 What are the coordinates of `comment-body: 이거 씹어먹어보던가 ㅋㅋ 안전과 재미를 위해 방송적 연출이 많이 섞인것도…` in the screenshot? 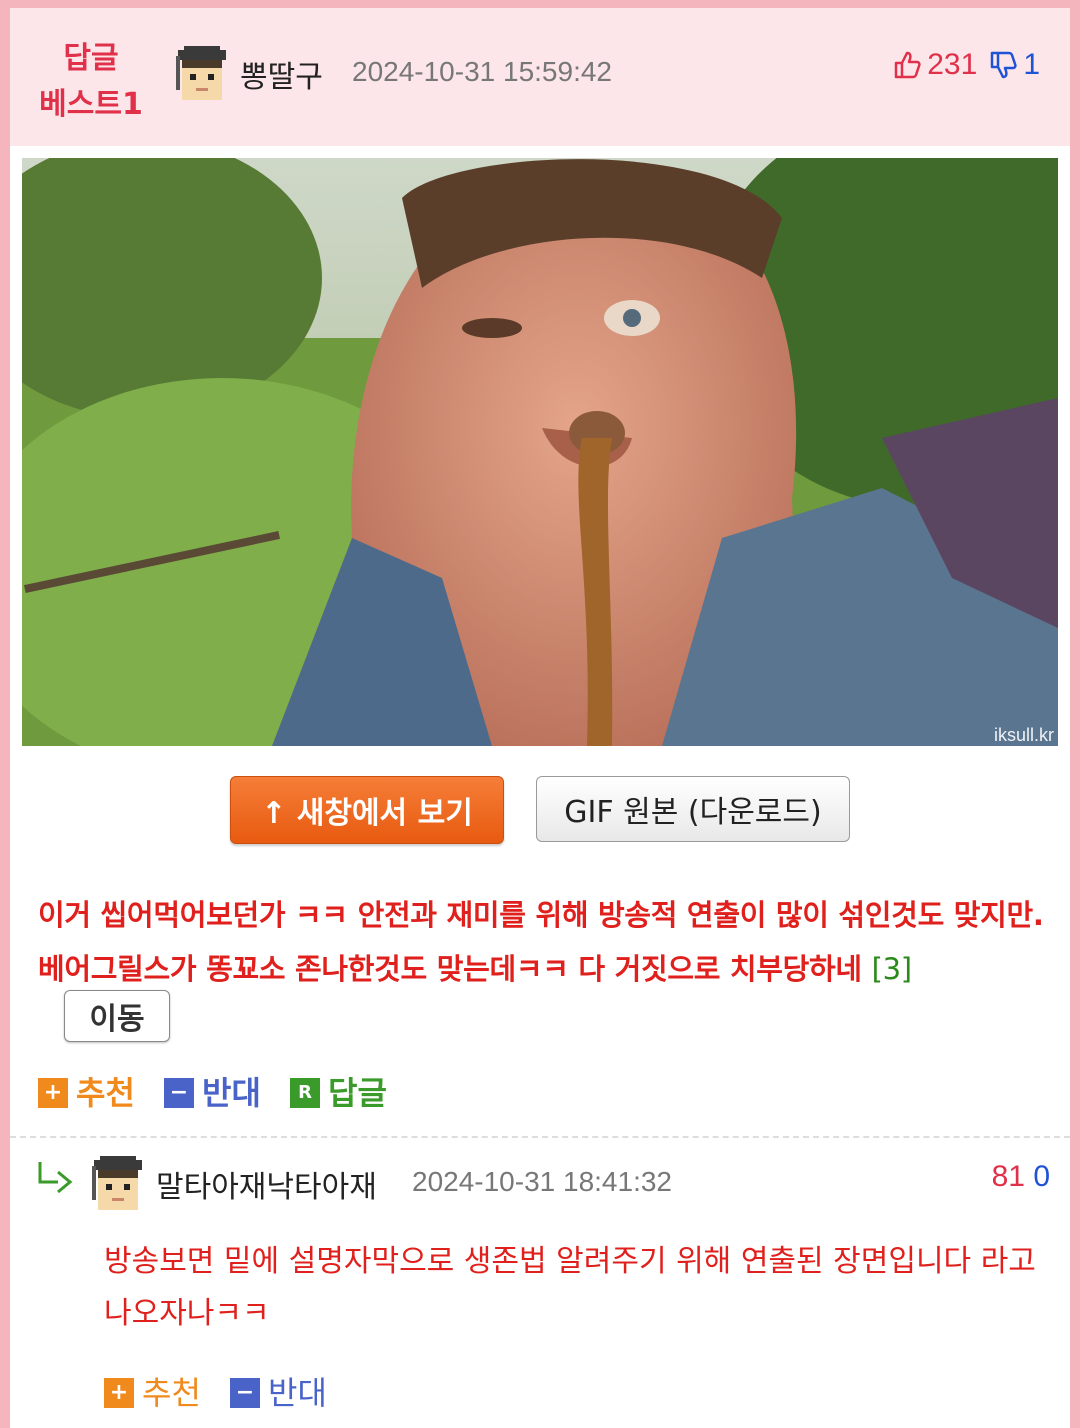 It's located at (548, 942).